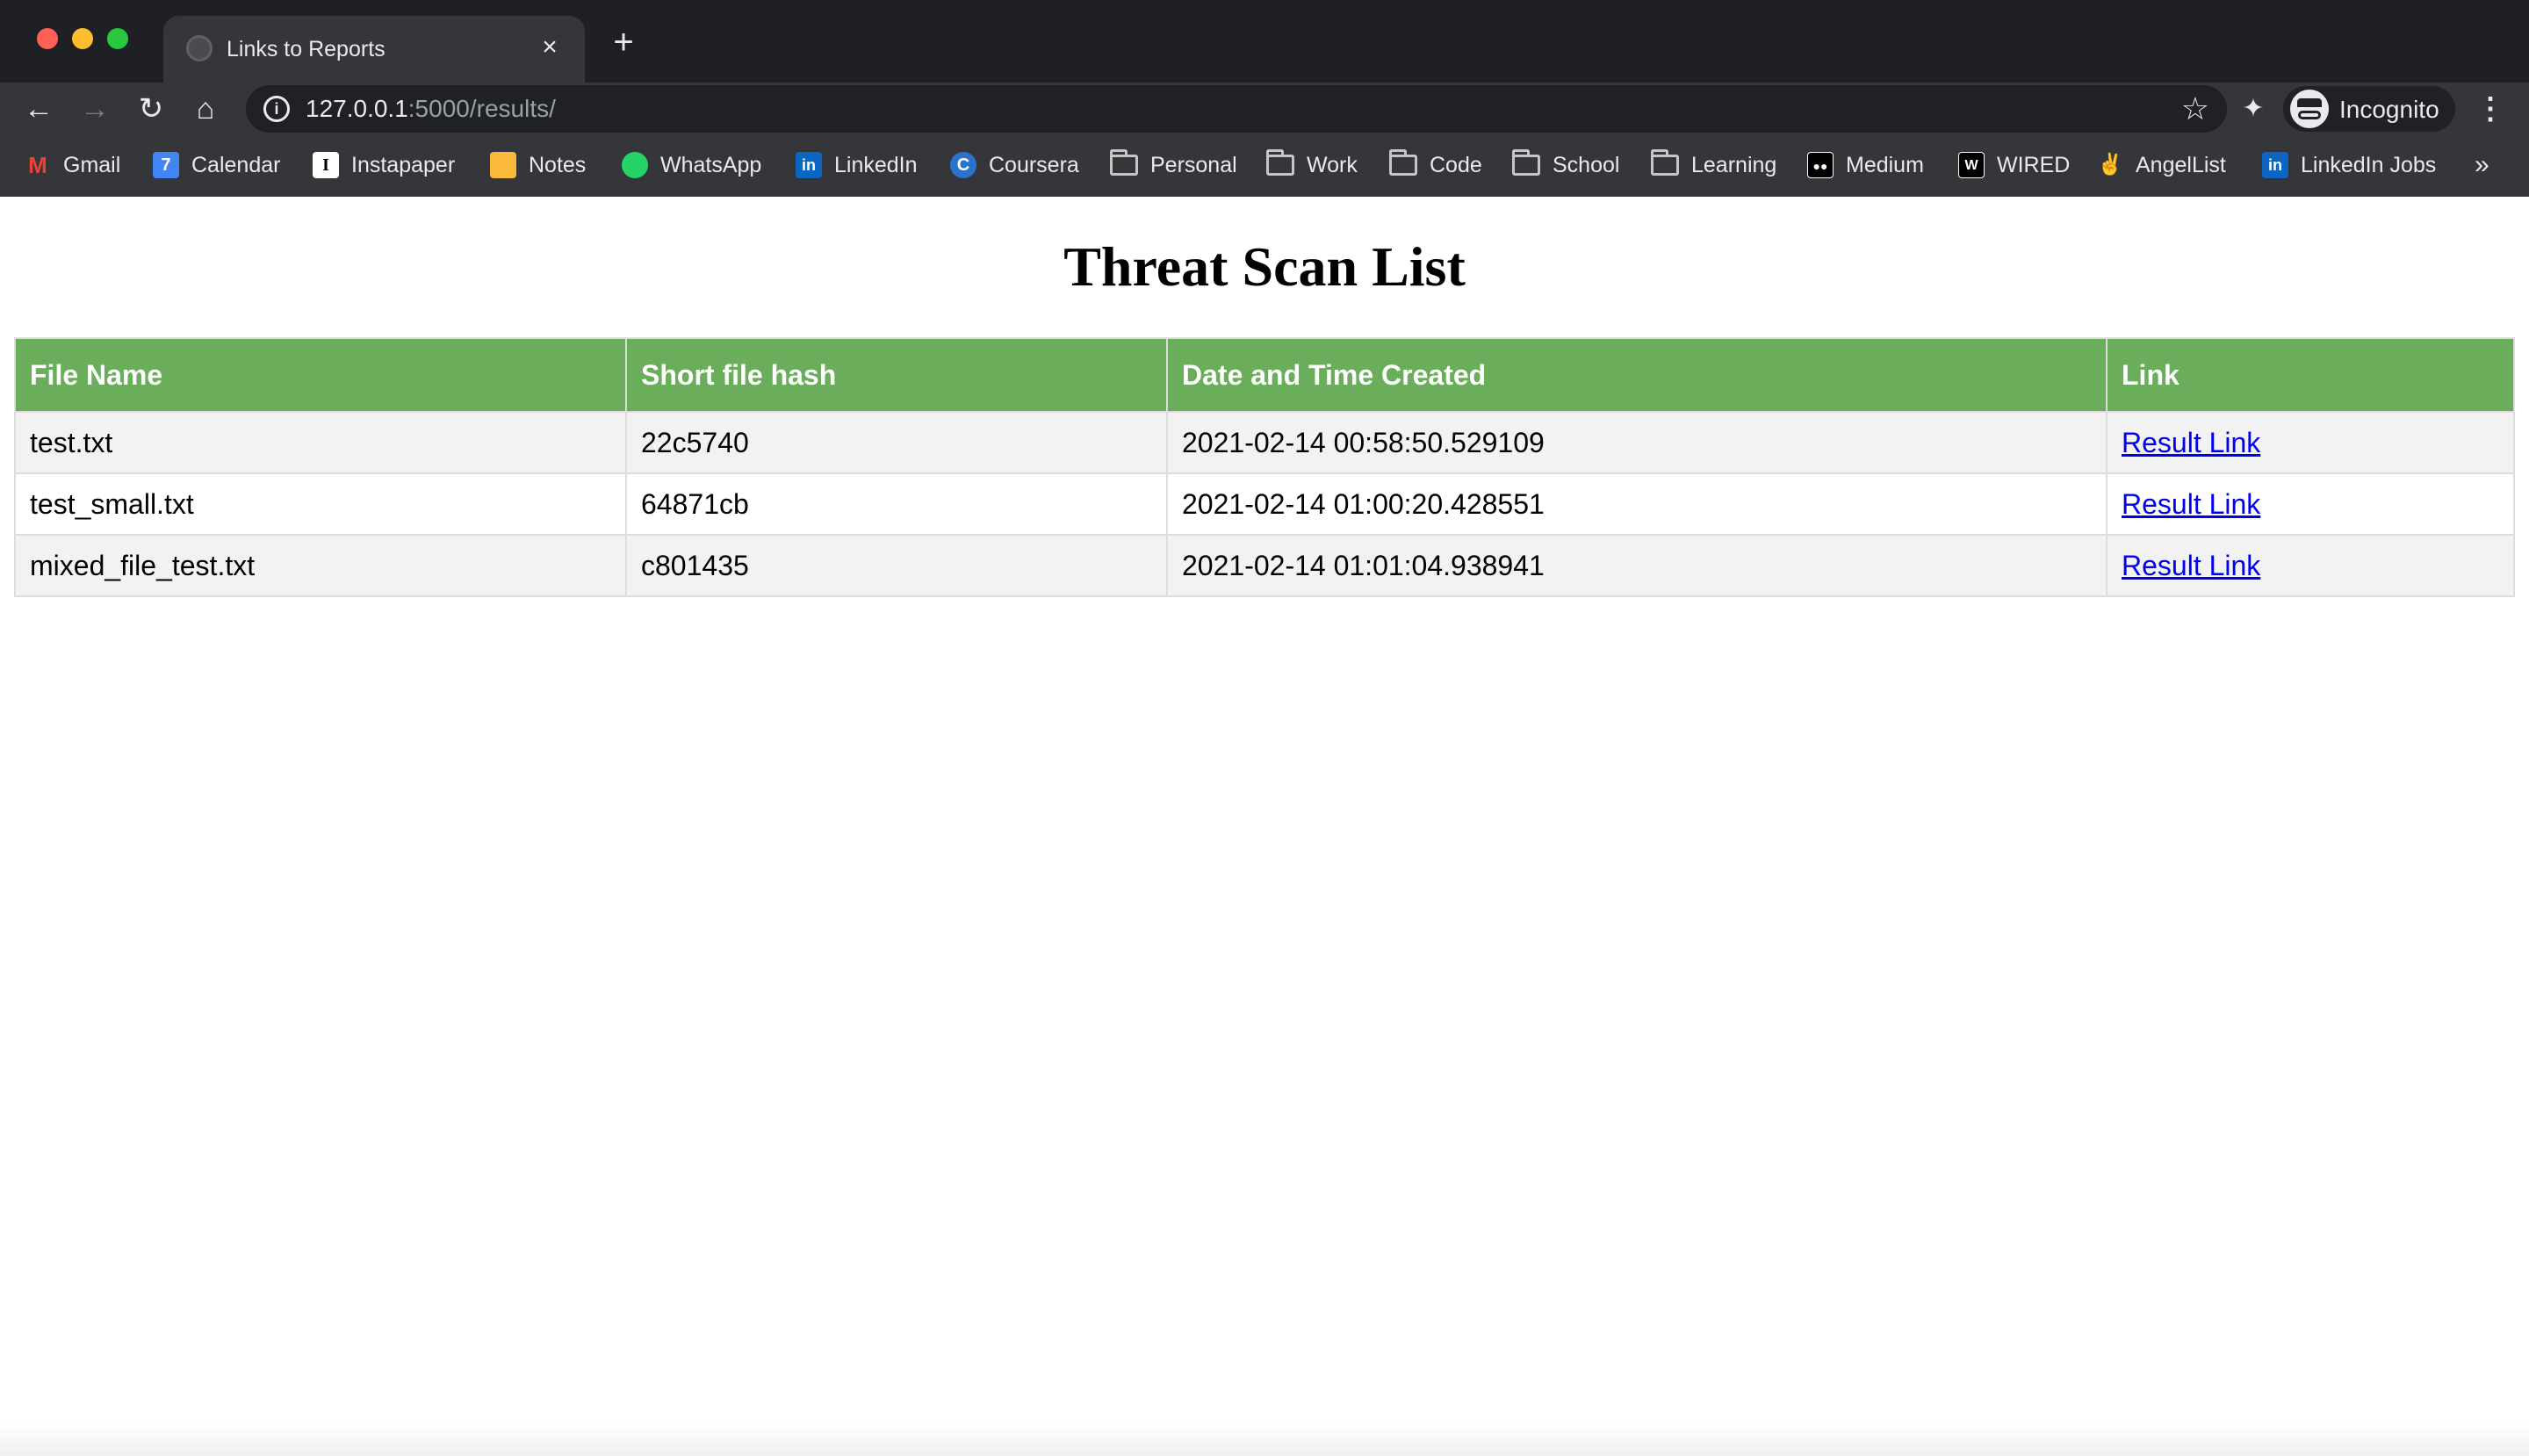 This screenshot has width=2529, height=1456. I want to click on tab-strip: Links to Reports × +, so click(1265, 41).